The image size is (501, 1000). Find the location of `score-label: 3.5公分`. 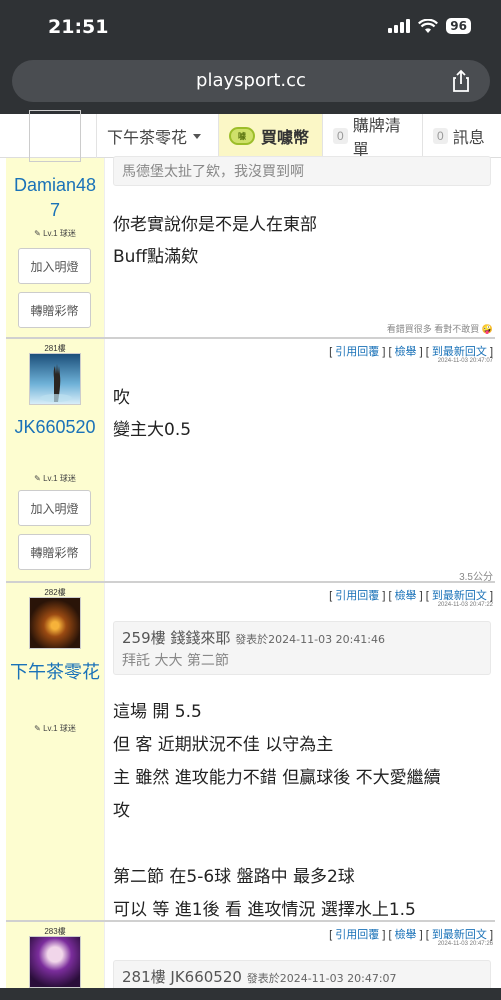

score-label: 3.5公分 is located at coordinates (476, 577).